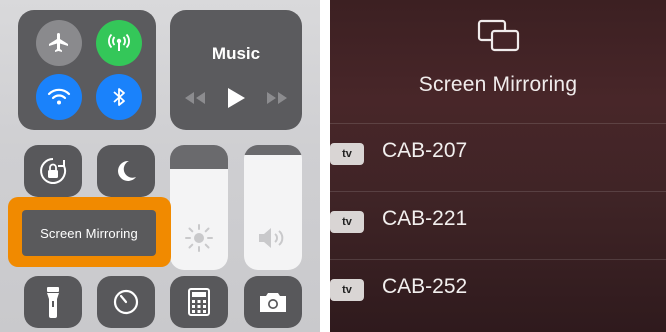 The image size is (666, 332). Describe the element at coordinates (425, 150) in the screenshot. I see `device-name: CAB-207` at that location.